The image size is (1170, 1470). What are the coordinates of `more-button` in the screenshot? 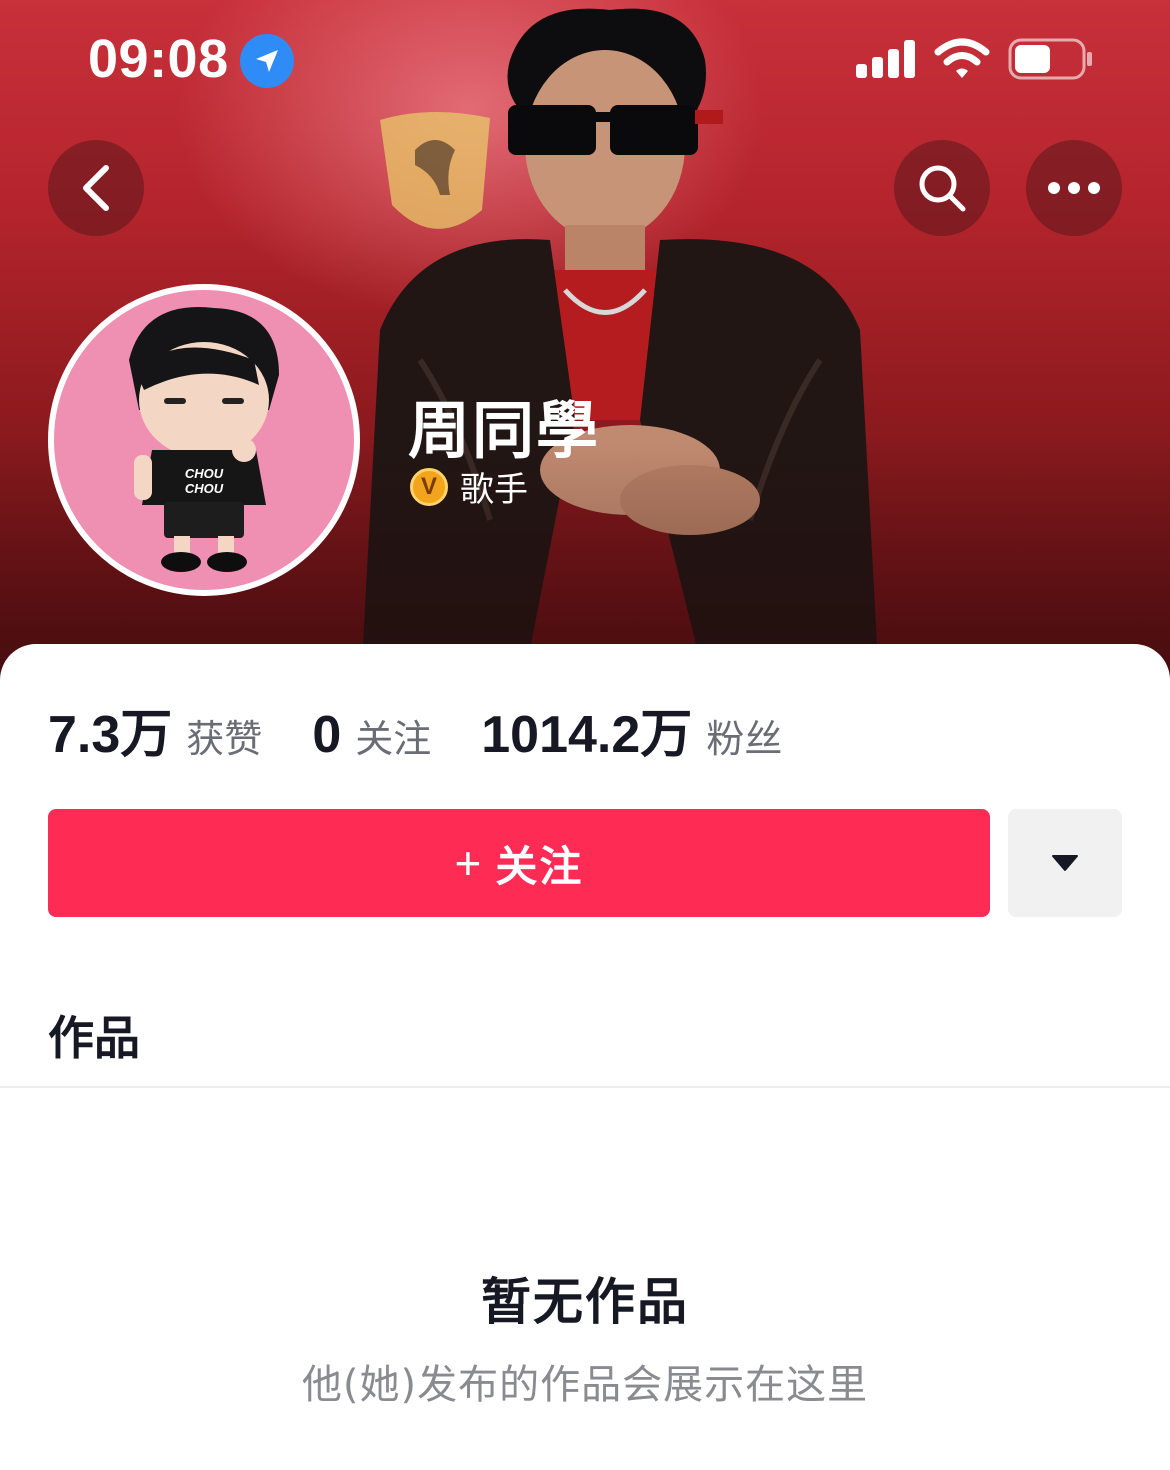 It's located at (1074, 188).